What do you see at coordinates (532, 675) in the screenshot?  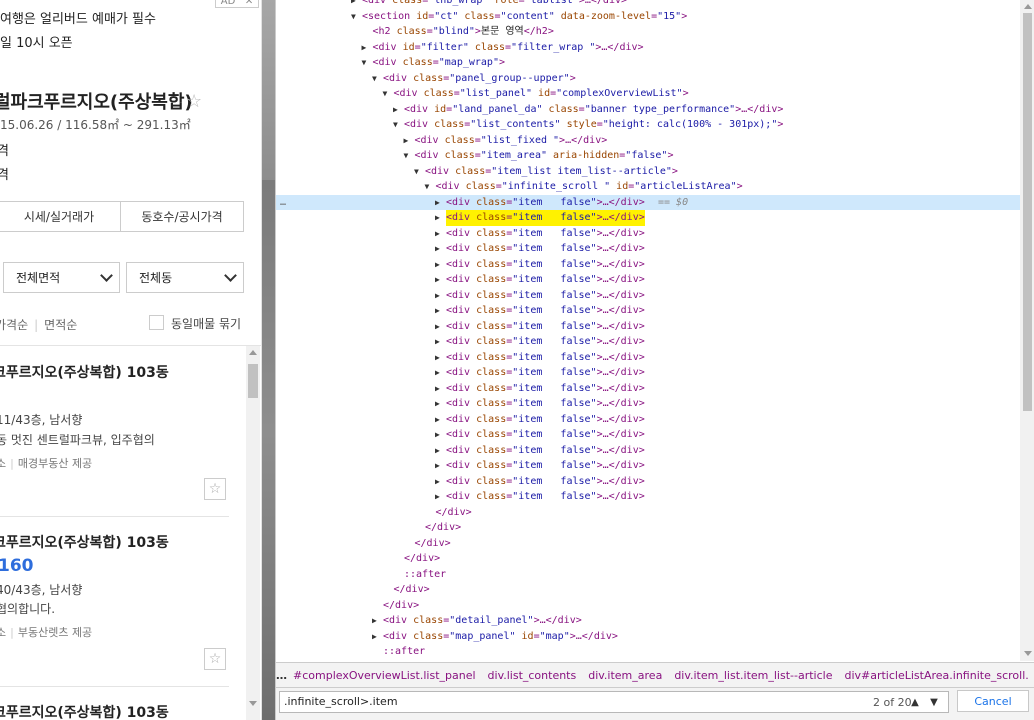 I see `breadcrumb-item: div.list_contents` at bounding box center [532, 675].